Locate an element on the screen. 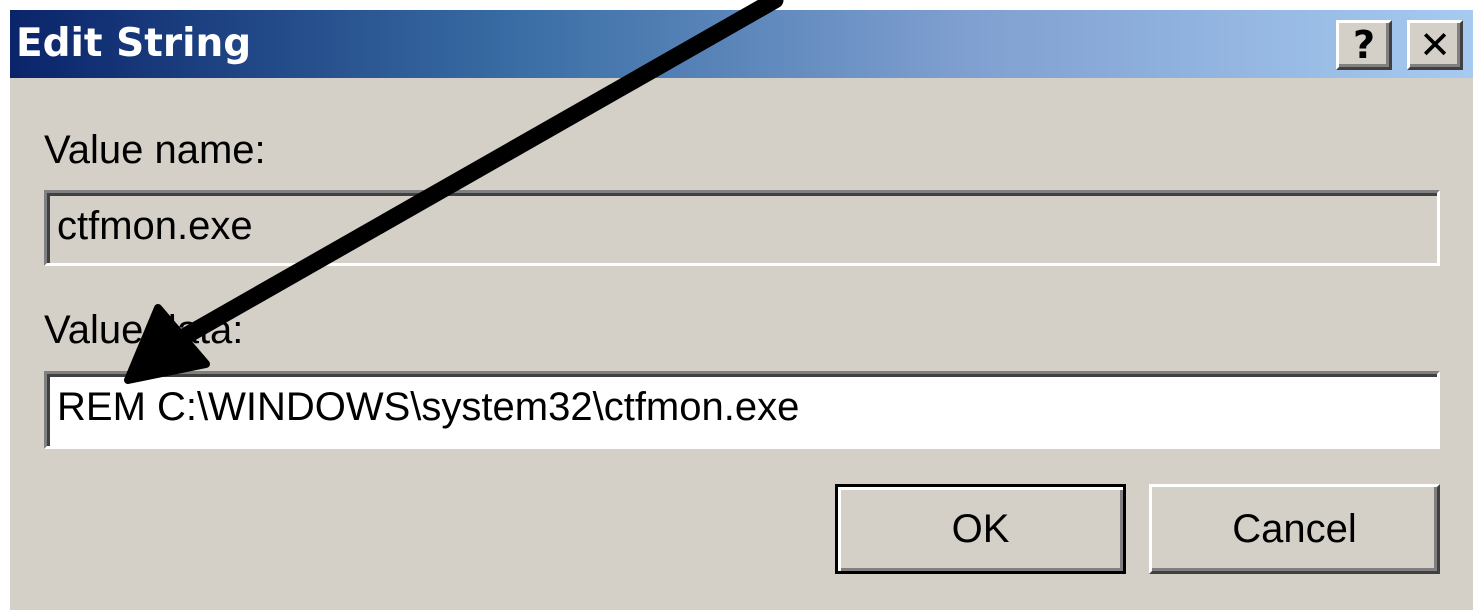  value-data-label: Value data: is located at coordinates (144, 330).